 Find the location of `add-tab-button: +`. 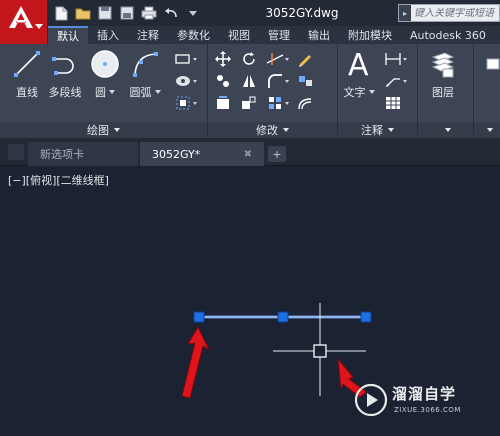

add-tab-button: + is located at coordinates (277, 154).